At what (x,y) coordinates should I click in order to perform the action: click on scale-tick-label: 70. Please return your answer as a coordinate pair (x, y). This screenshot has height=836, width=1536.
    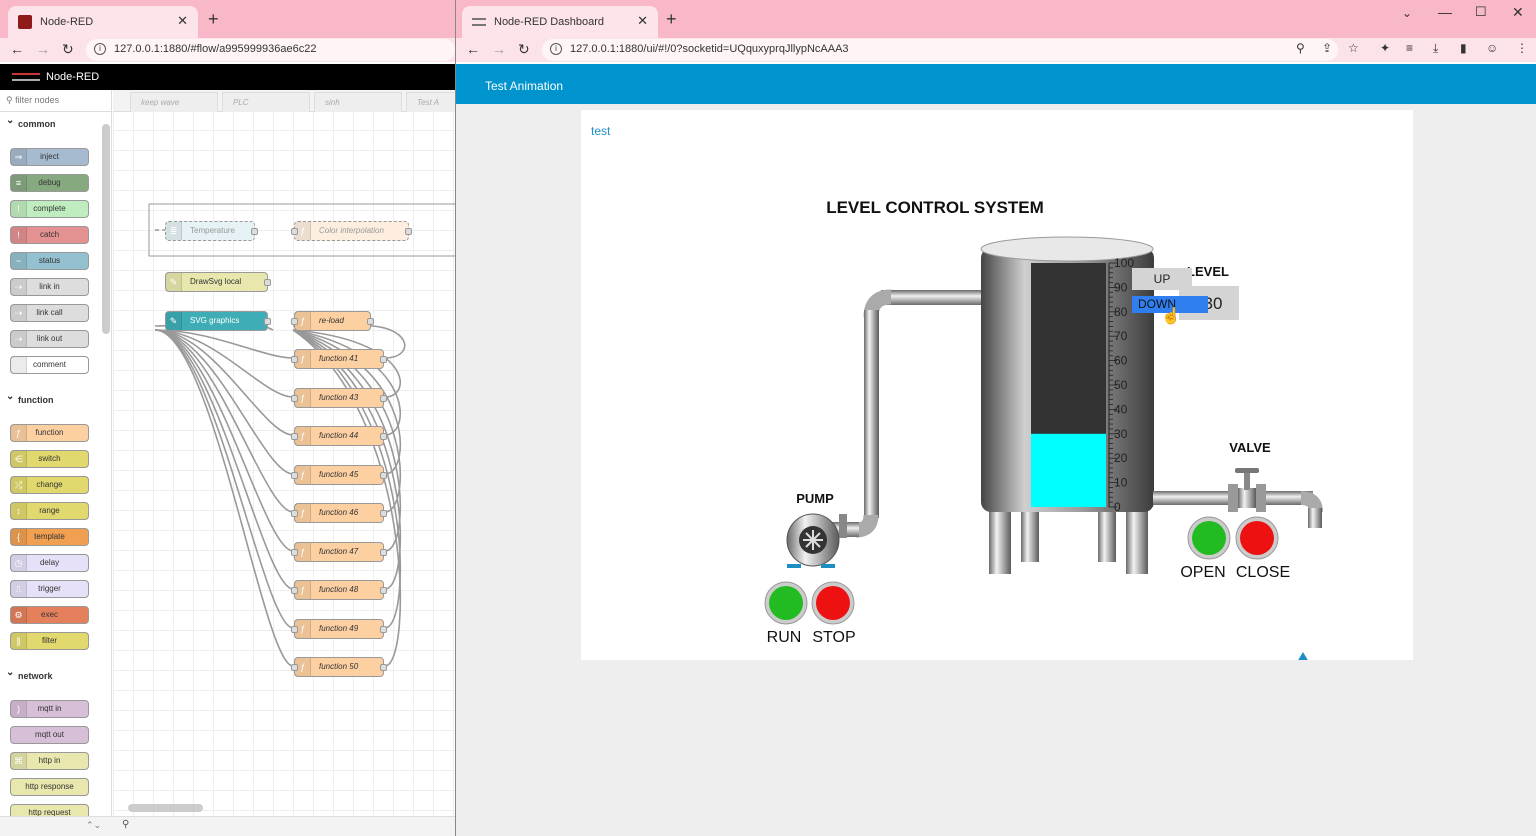
    Looking at the image, I should click on (1121, 336).